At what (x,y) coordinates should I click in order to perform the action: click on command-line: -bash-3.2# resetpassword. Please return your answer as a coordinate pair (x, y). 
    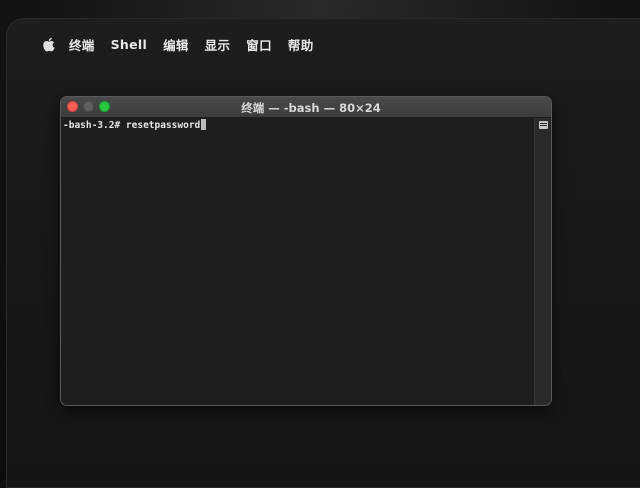
    Looking at the image, I should click on (135, 125).